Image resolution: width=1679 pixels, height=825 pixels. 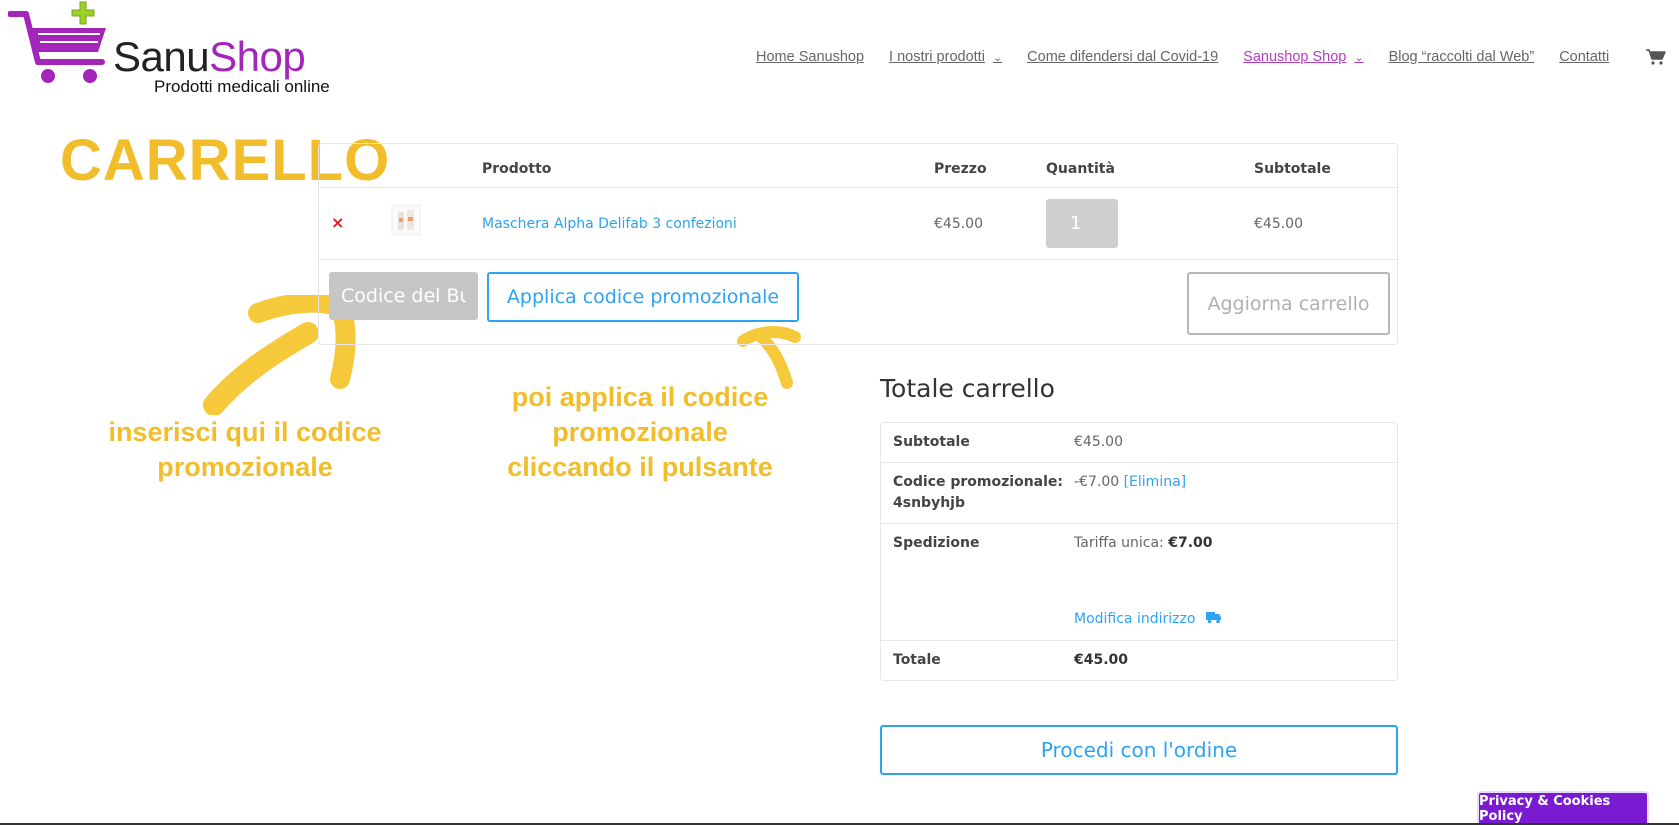 What do you see at coordinates (1098, 442) in the screenshot?
I see `subtotal-value: €45.00` at bounding box center [1098, 442].